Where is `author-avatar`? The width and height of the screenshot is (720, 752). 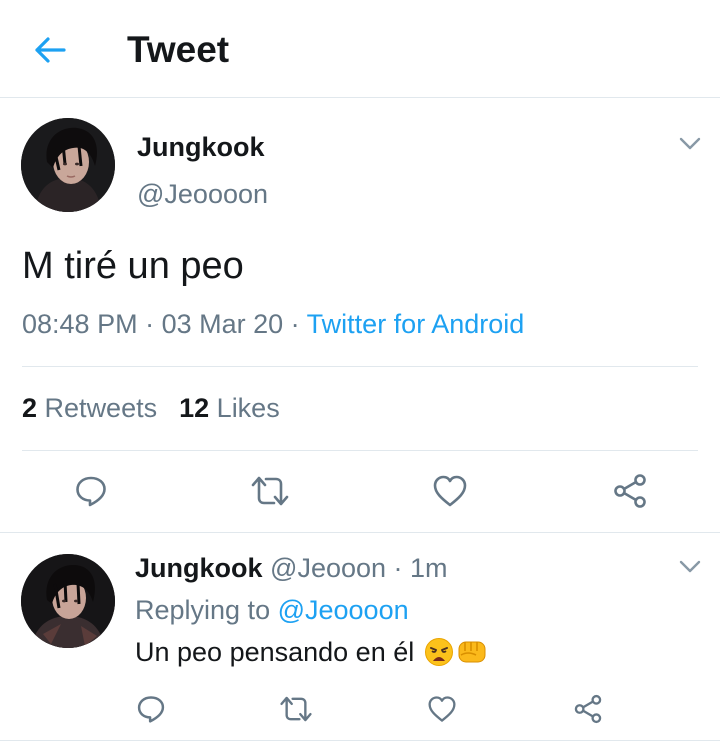
author-avatar is located at coordinates (68, 165).